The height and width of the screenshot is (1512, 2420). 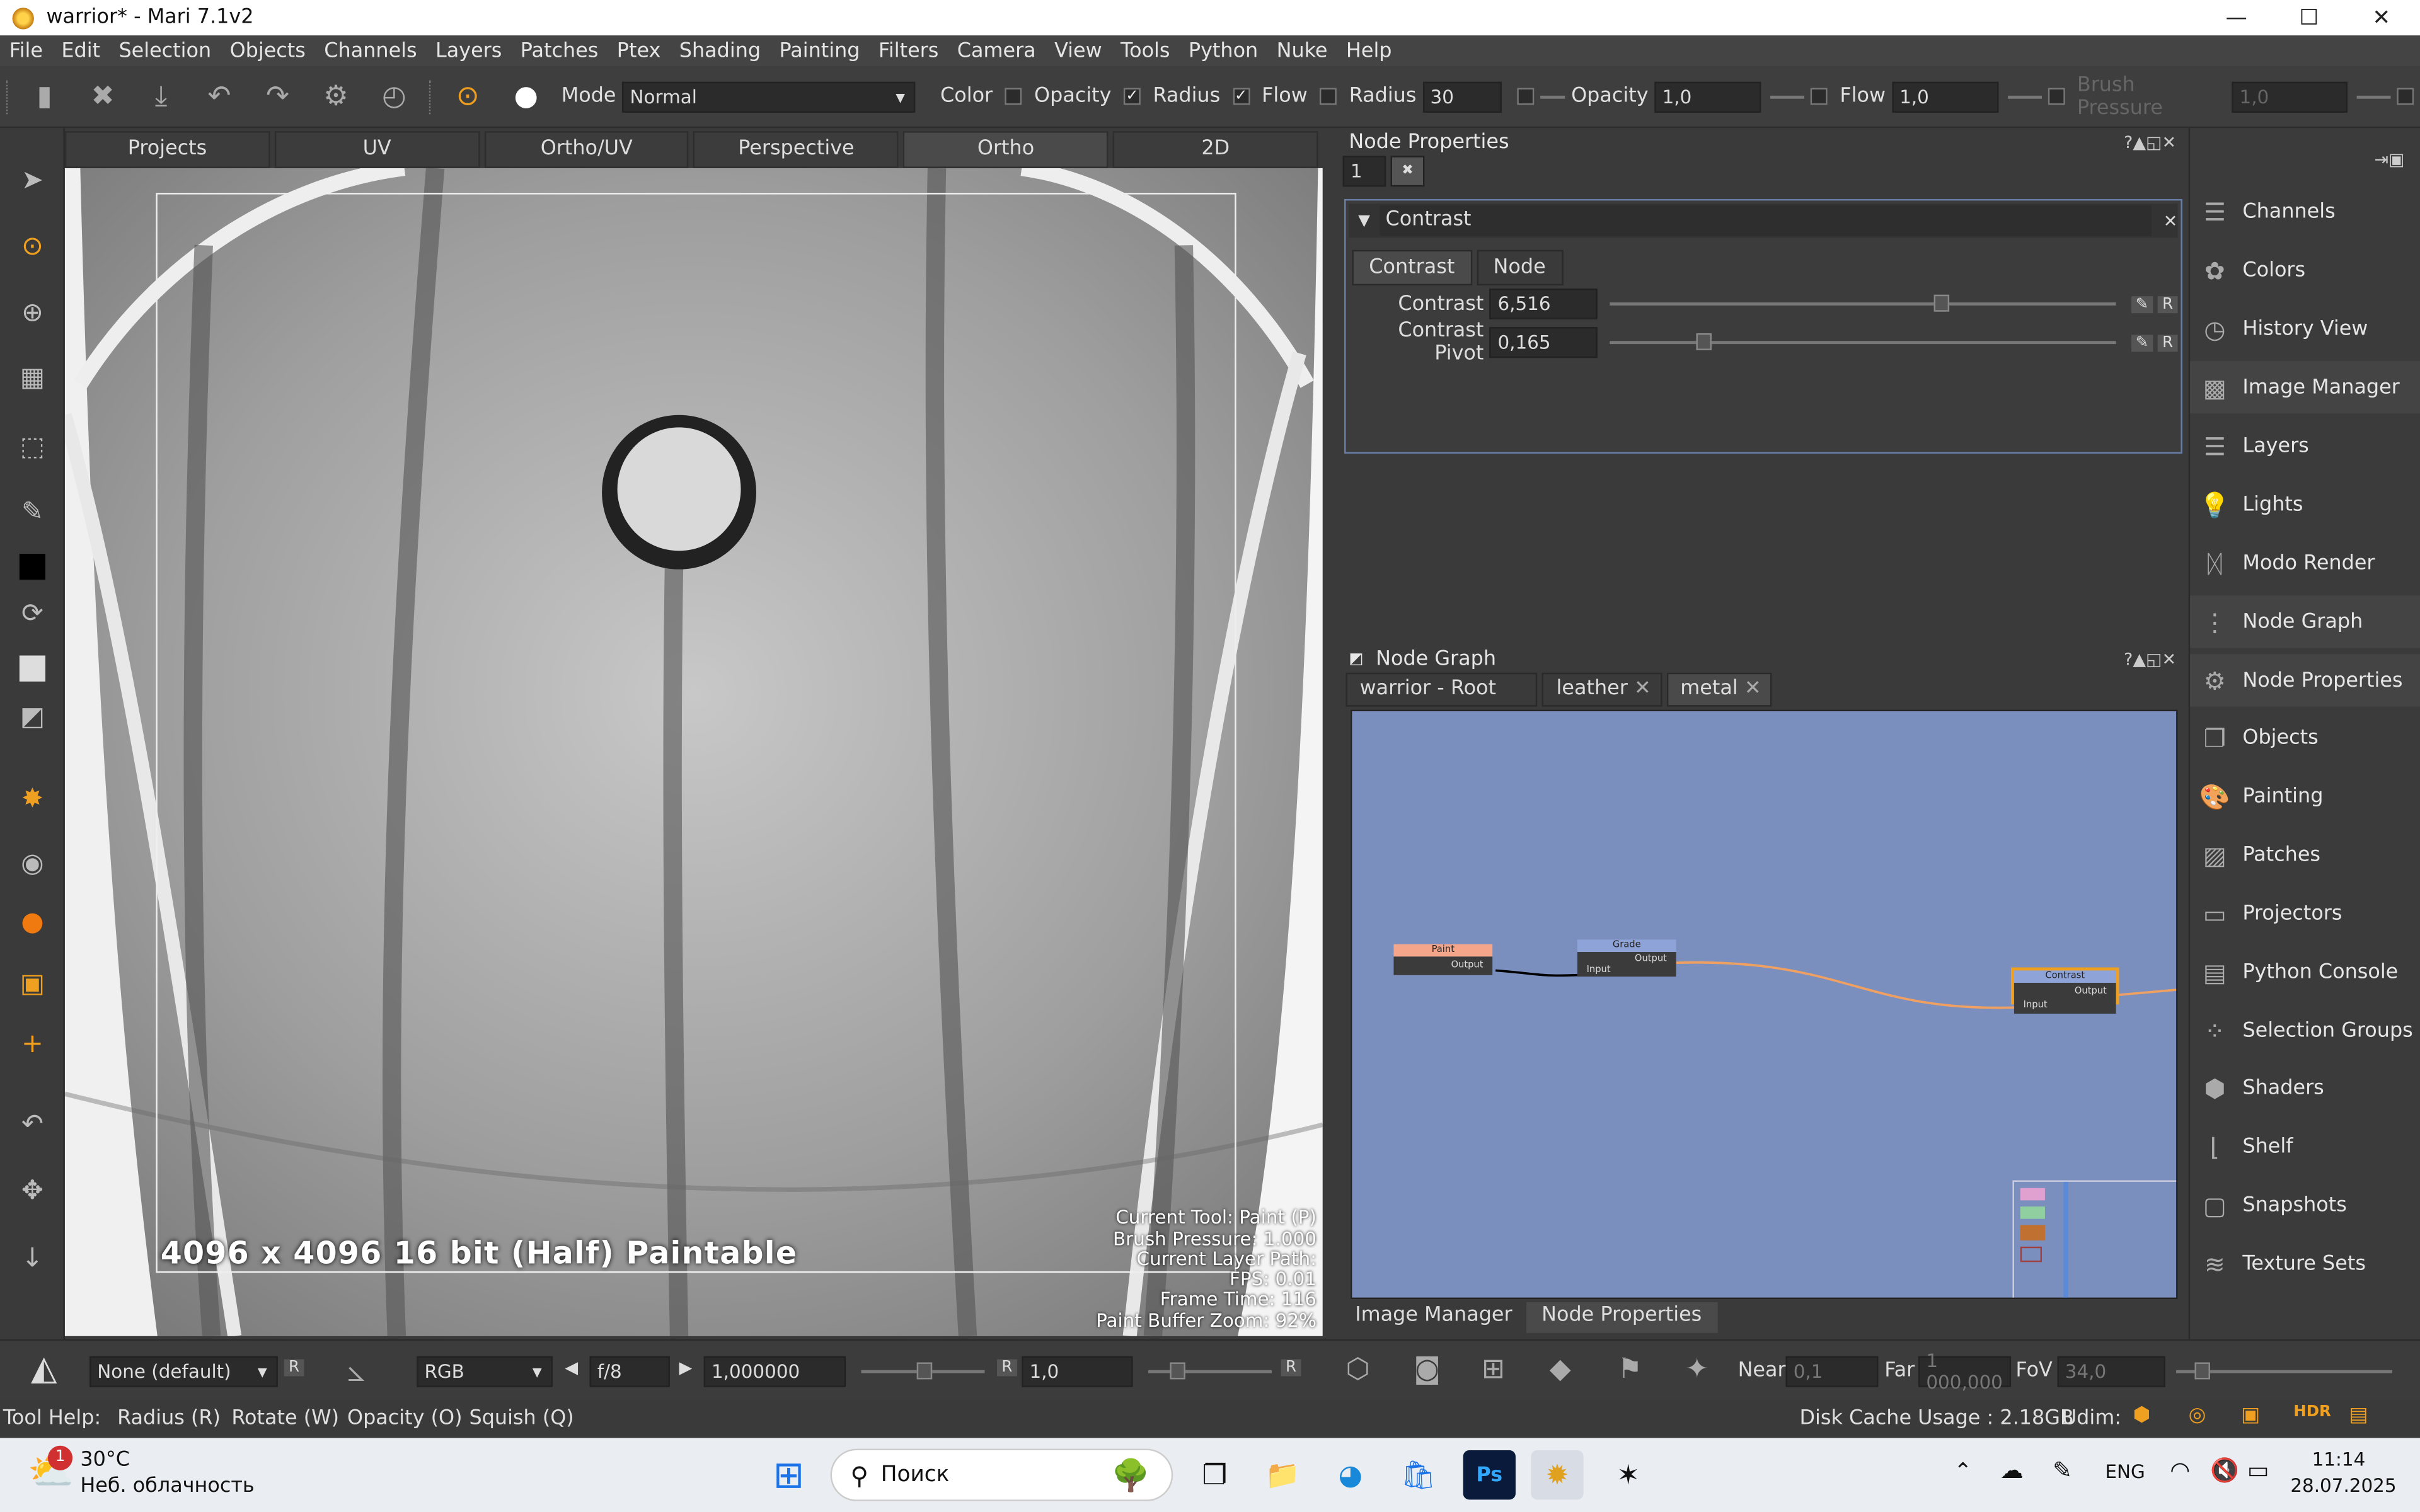 What do you see at coordinates (1443, 959) in the screenshot?
I see `paint-node: Paint Output` at bounding box center [1443, 959].